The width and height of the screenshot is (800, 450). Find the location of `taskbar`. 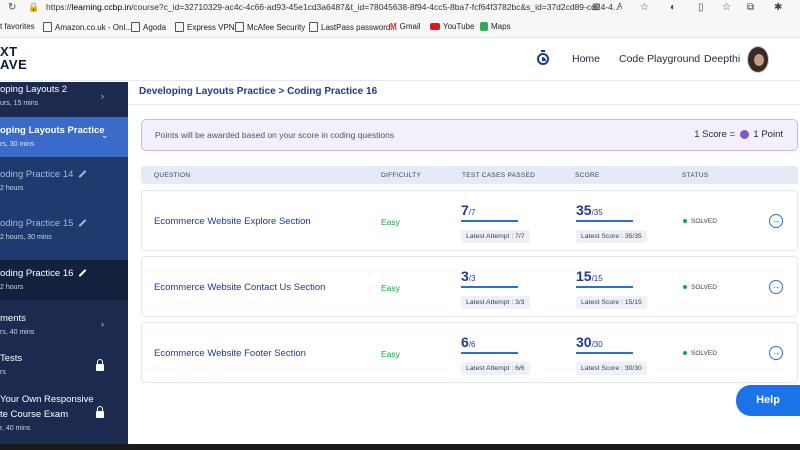

taskbar is located at coordinates (400, 447).